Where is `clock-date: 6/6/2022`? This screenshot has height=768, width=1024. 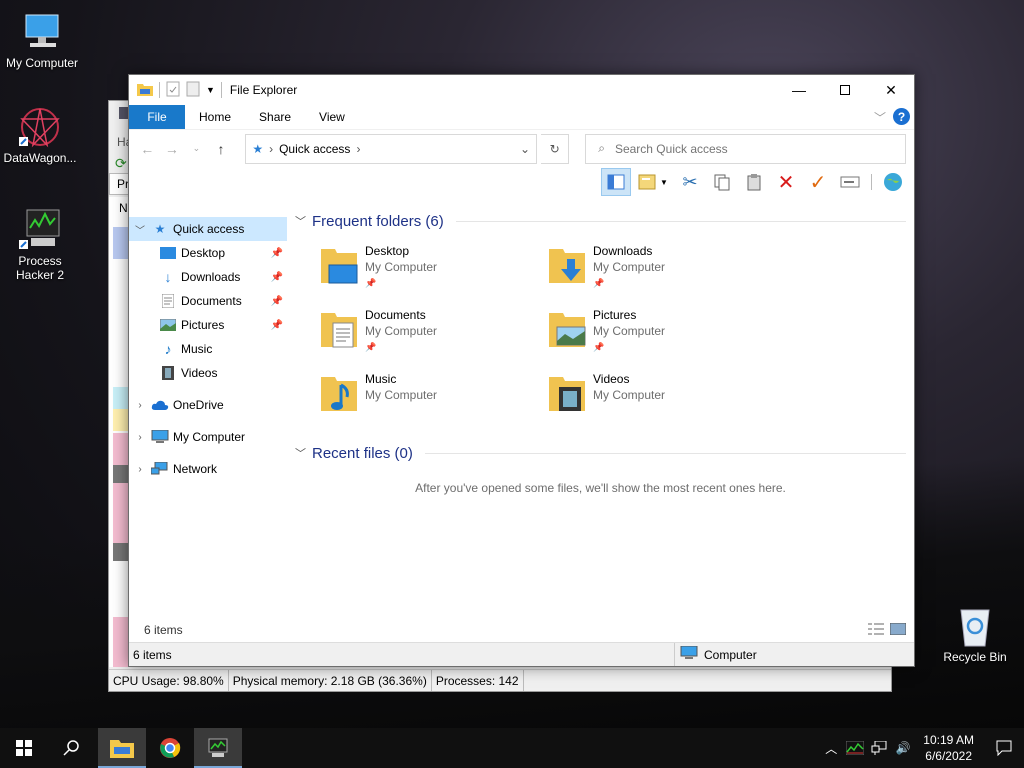 clock-date: 6/6/2022 is located at coordinates (948, 756).